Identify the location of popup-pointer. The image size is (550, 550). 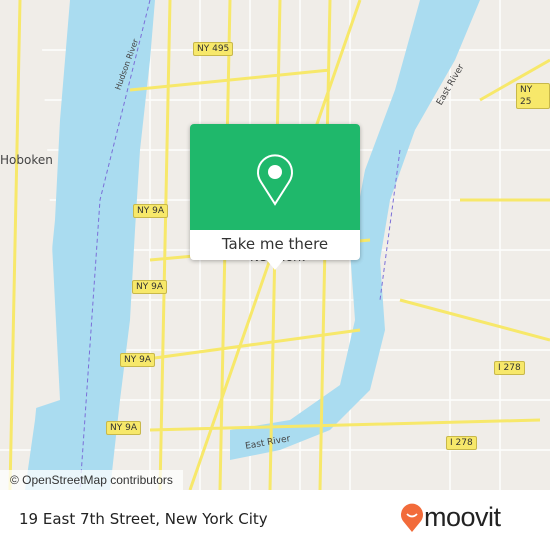
(275, 264).